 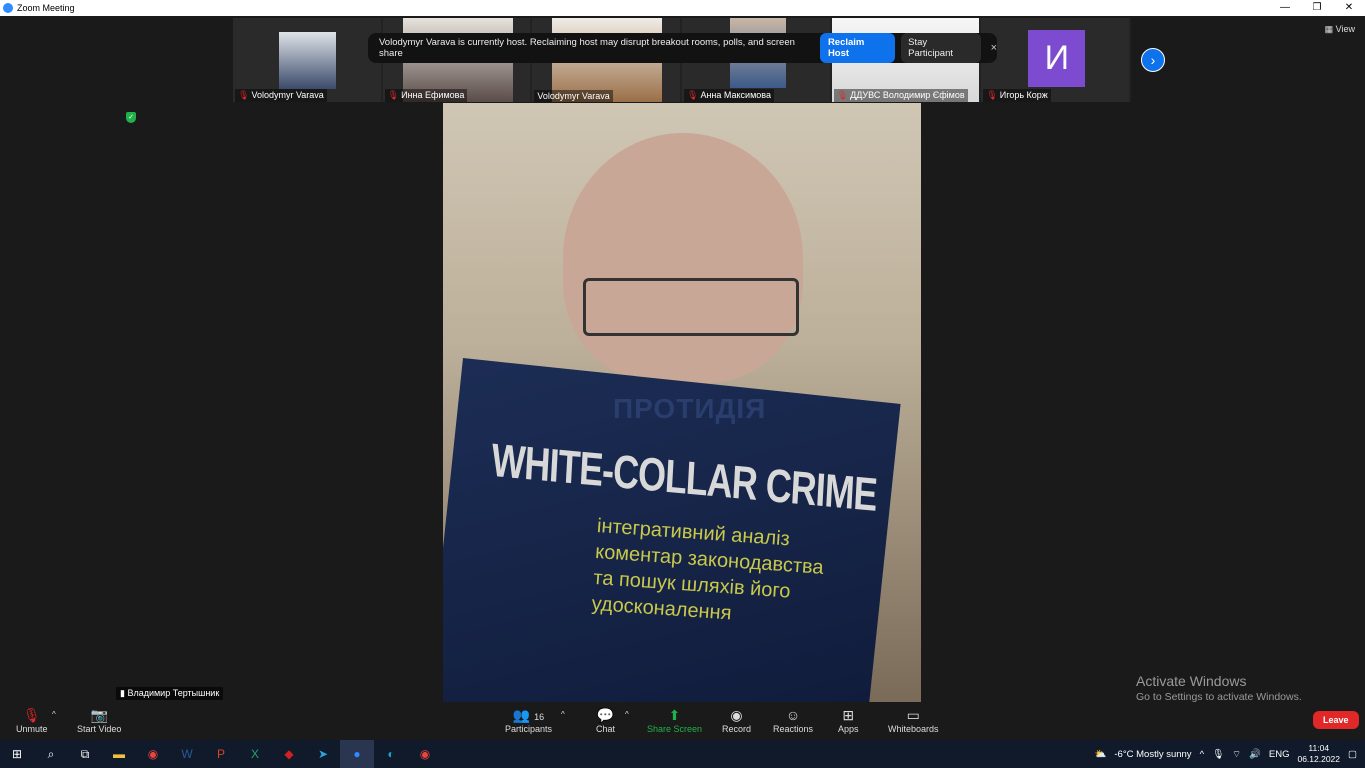 I want to click on participant-tile: И 🎙 Игорь Корж, so click(x=1055, y=60).